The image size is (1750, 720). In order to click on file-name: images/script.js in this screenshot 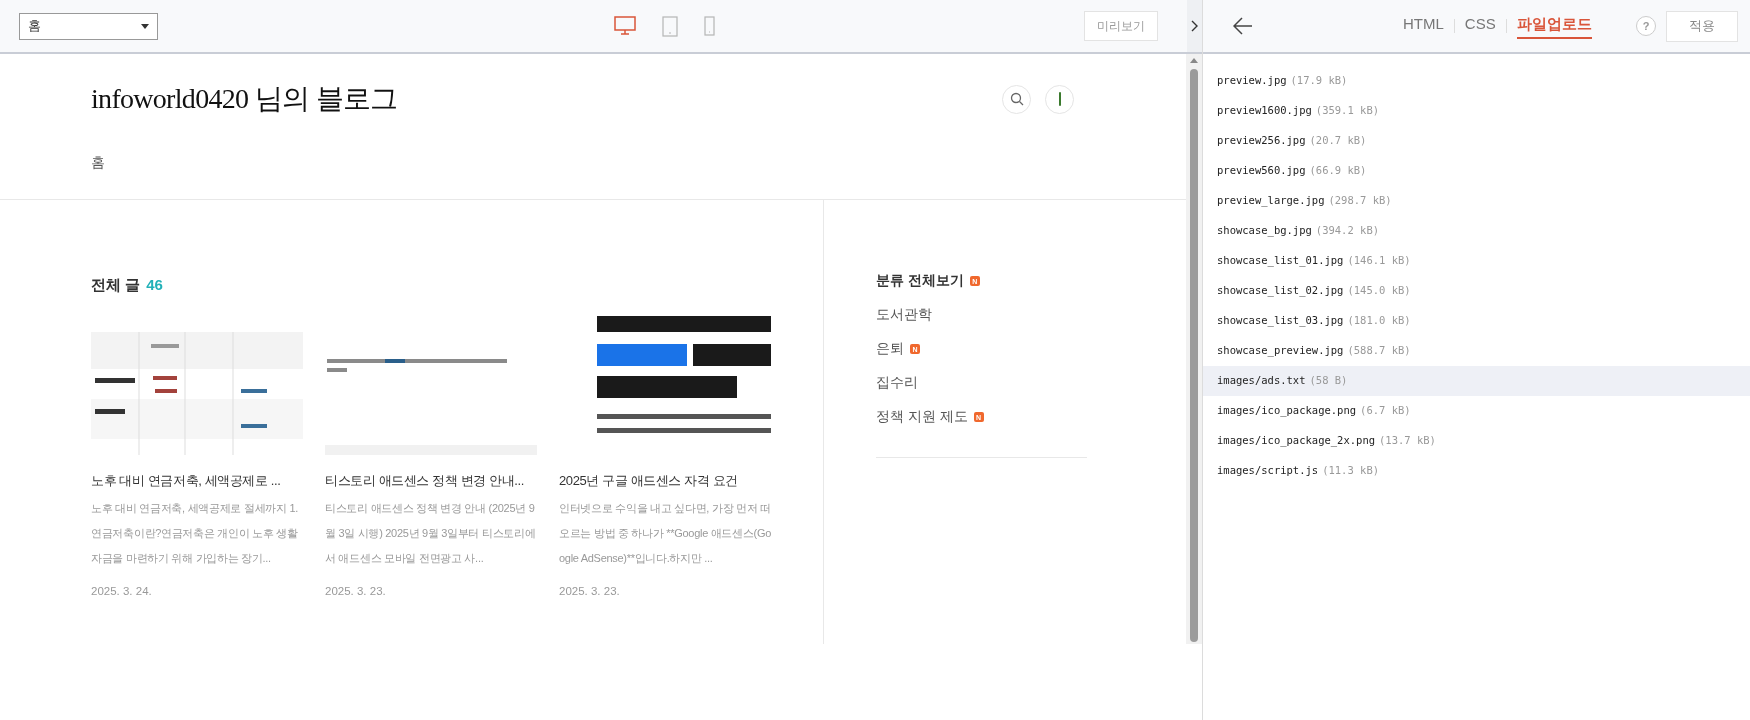, I will do `click(1268, 471)`.